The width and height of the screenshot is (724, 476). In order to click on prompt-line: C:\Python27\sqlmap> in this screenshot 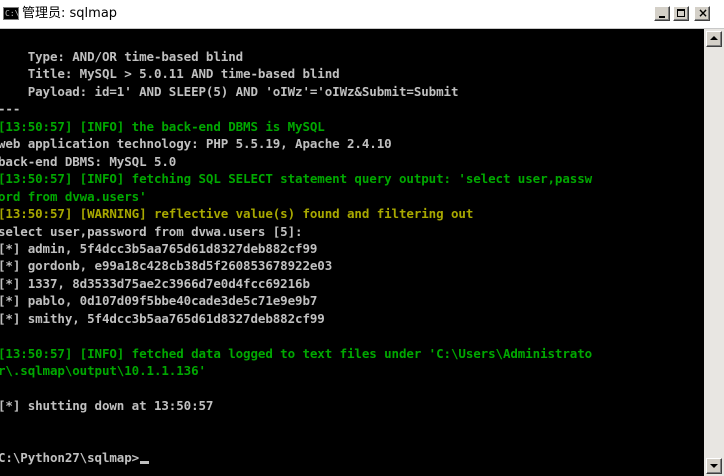, I will do `click(75, 457)`.